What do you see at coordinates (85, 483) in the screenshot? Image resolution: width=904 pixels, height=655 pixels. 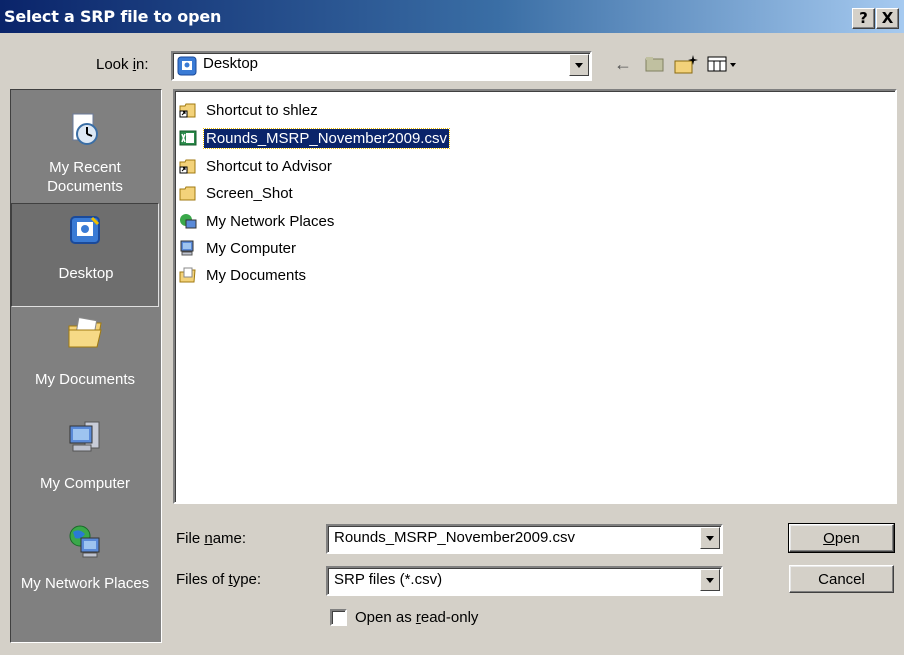 I see `place-label: My Computer` at bounding box center [85, 483].